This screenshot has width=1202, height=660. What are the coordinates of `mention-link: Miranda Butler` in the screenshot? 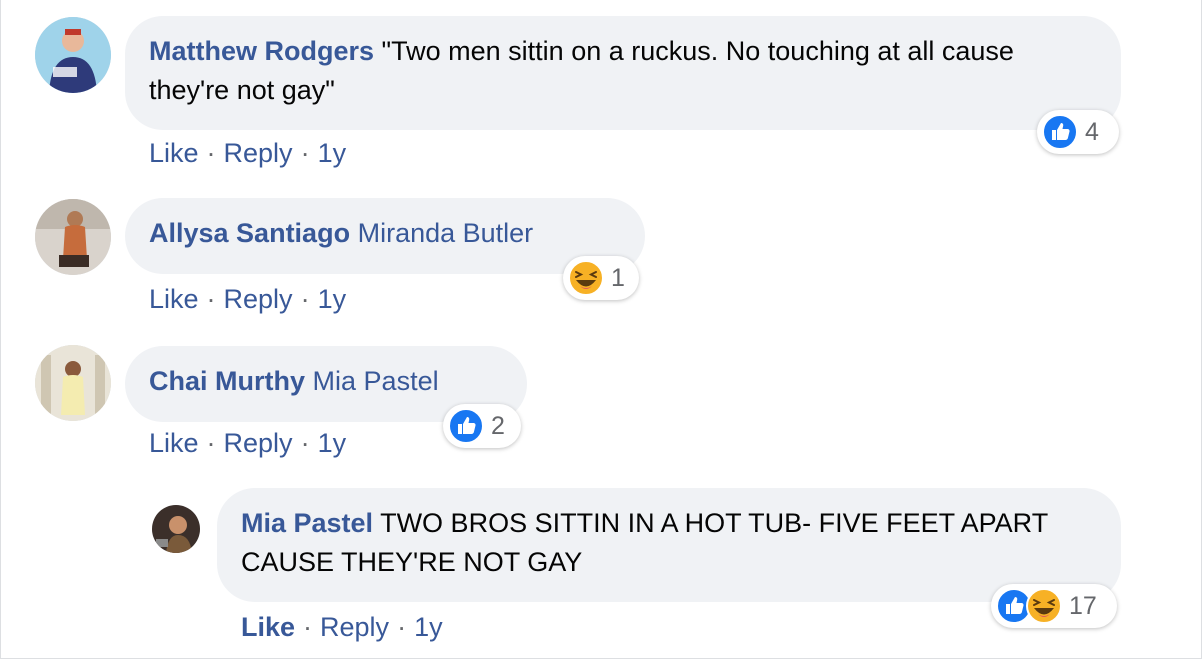 It's located at (446, 233).